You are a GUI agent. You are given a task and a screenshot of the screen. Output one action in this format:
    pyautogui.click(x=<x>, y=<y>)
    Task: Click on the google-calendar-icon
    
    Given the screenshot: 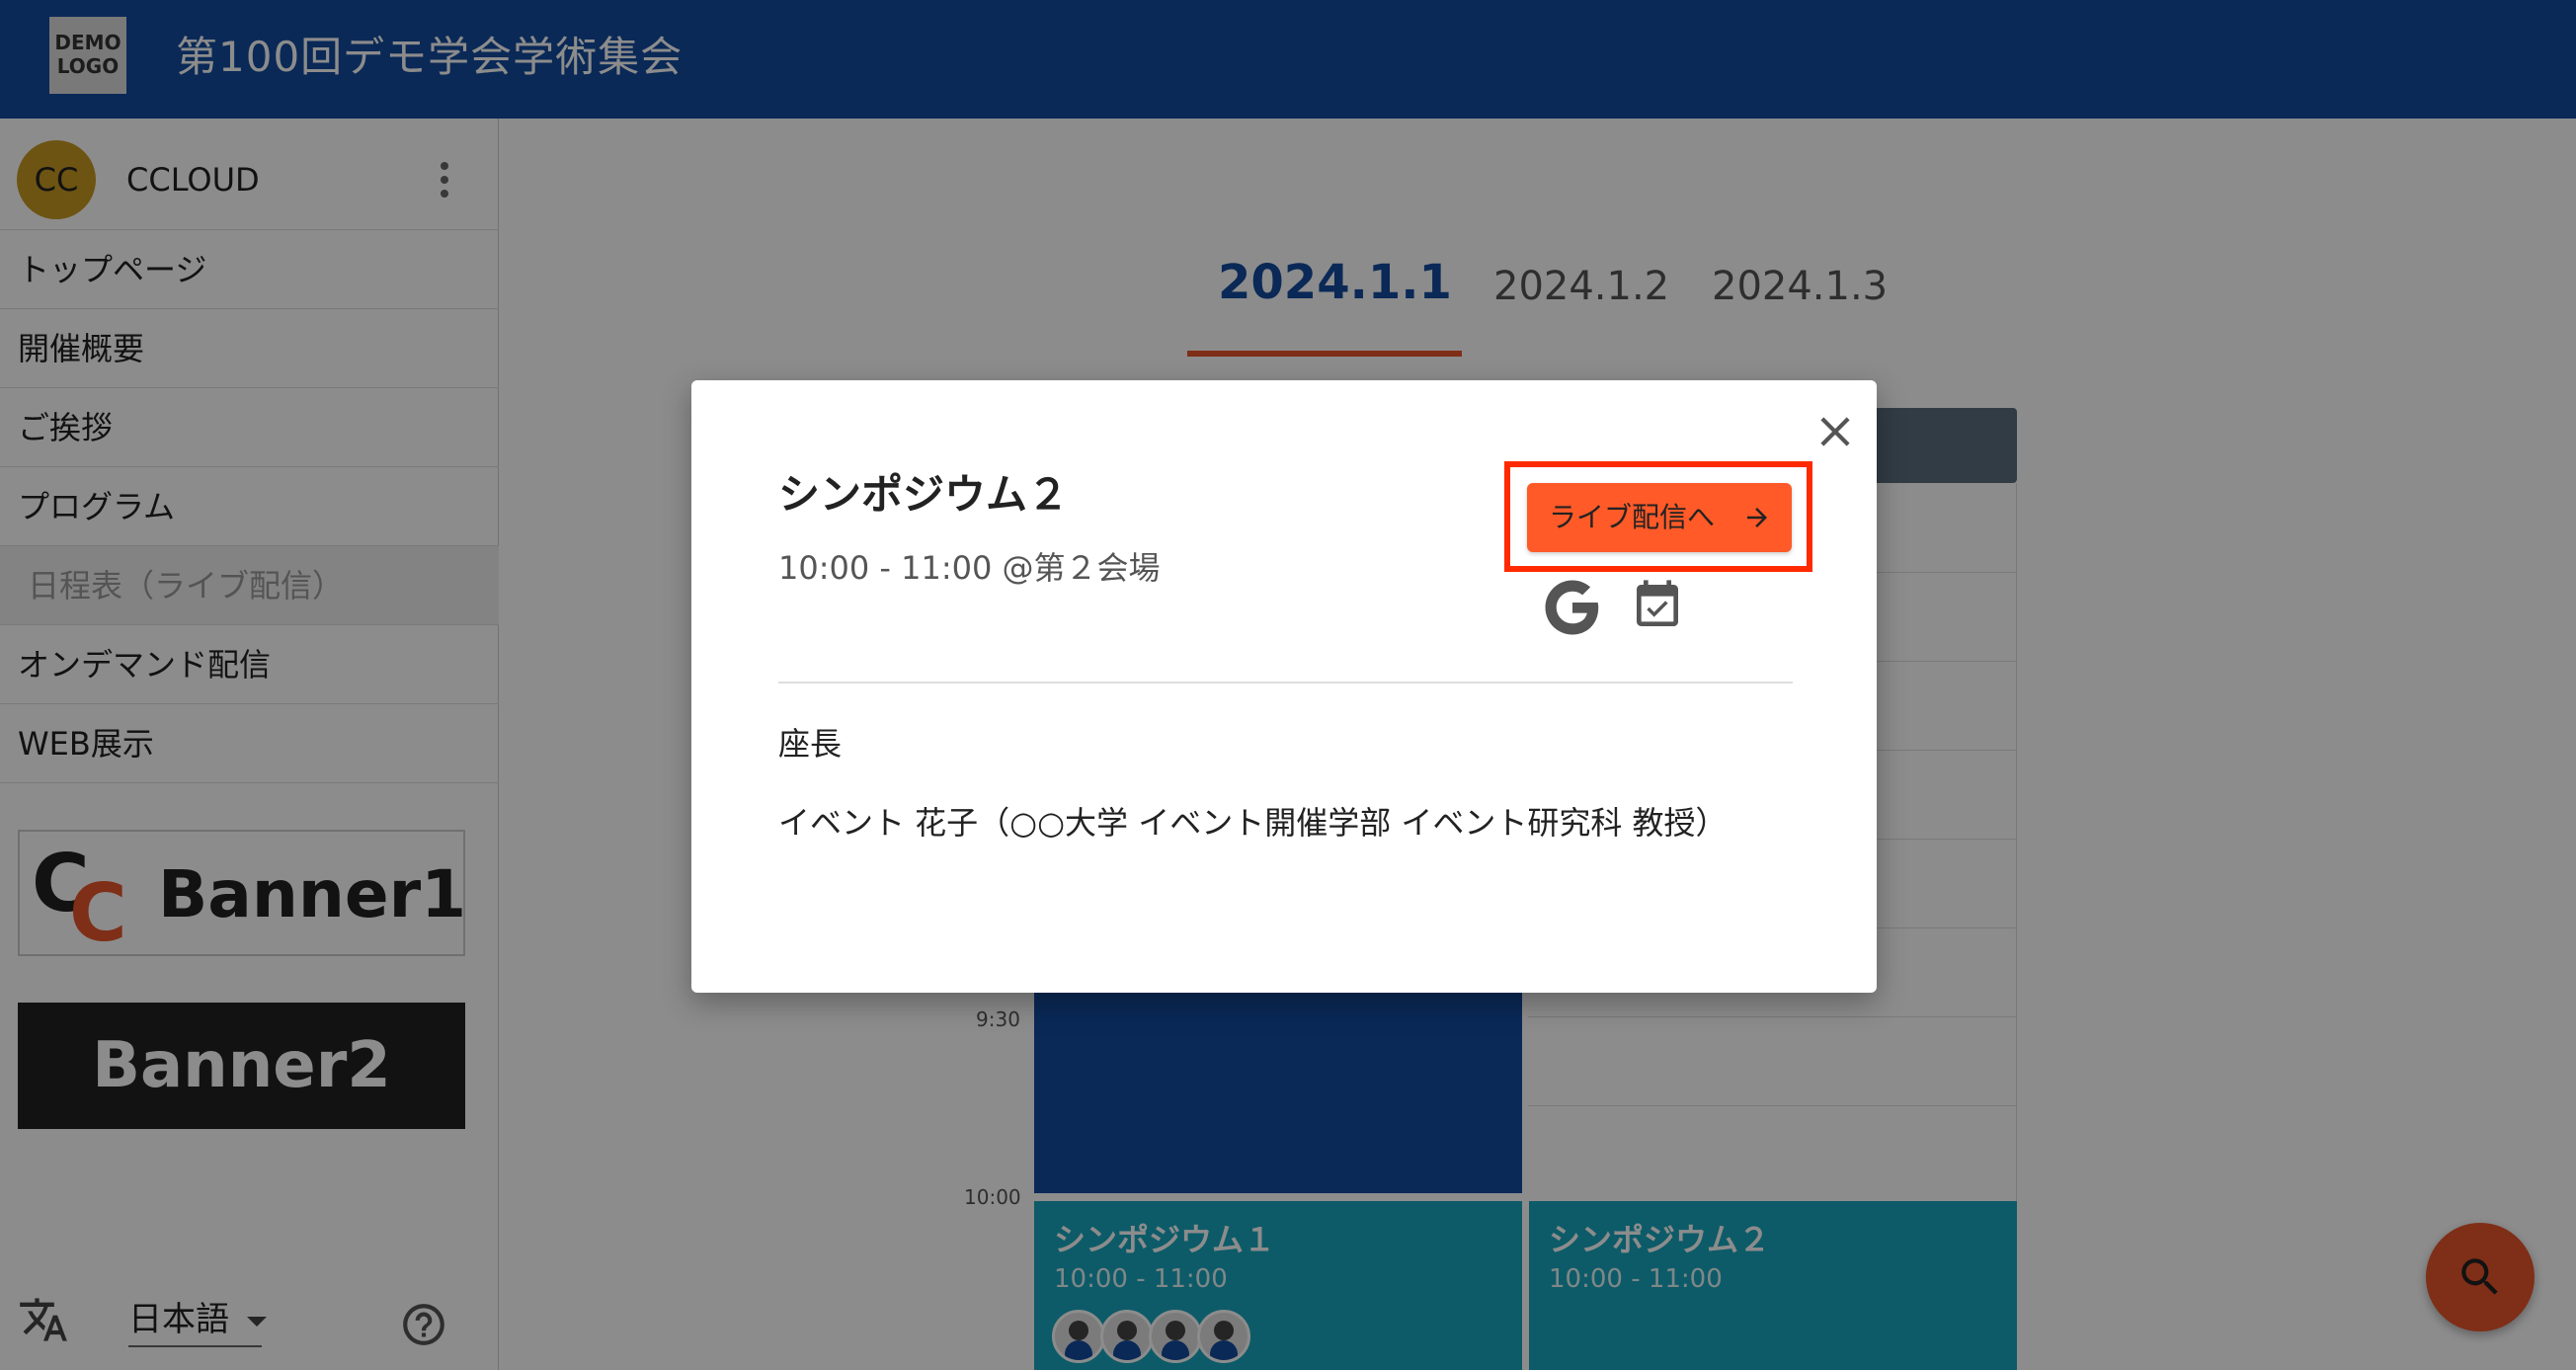 What is the action you would take?
    pyautogui.click(x=1572, y=607)
    